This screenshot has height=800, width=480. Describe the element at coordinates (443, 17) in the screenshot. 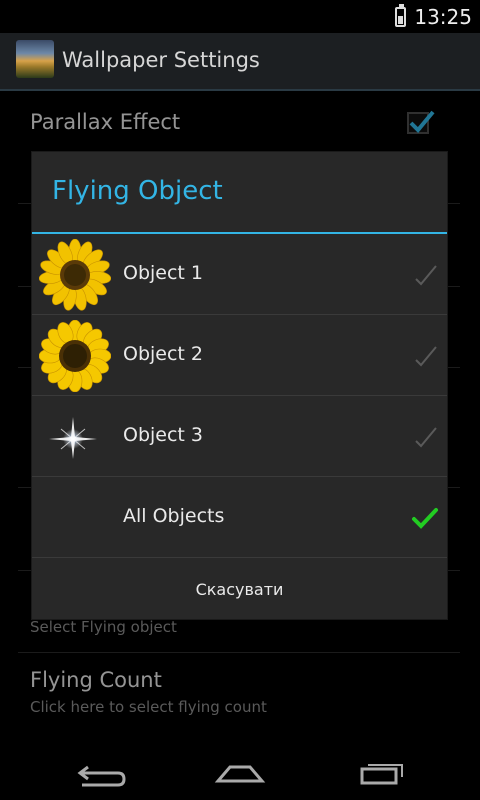

I see `status-clock: 13:25` at that location.